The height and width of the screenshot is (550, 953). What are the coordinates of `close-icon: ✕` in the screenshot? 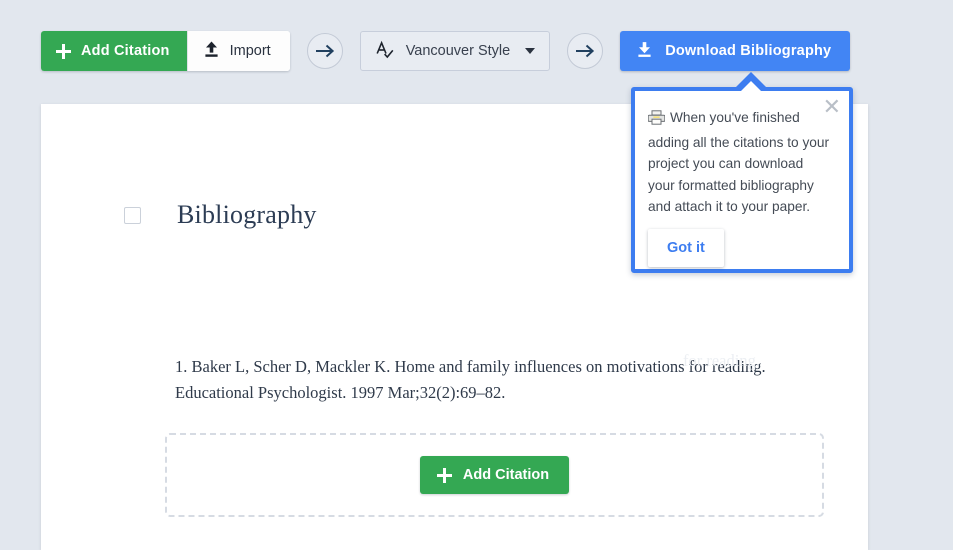 It's located at (832, 107).